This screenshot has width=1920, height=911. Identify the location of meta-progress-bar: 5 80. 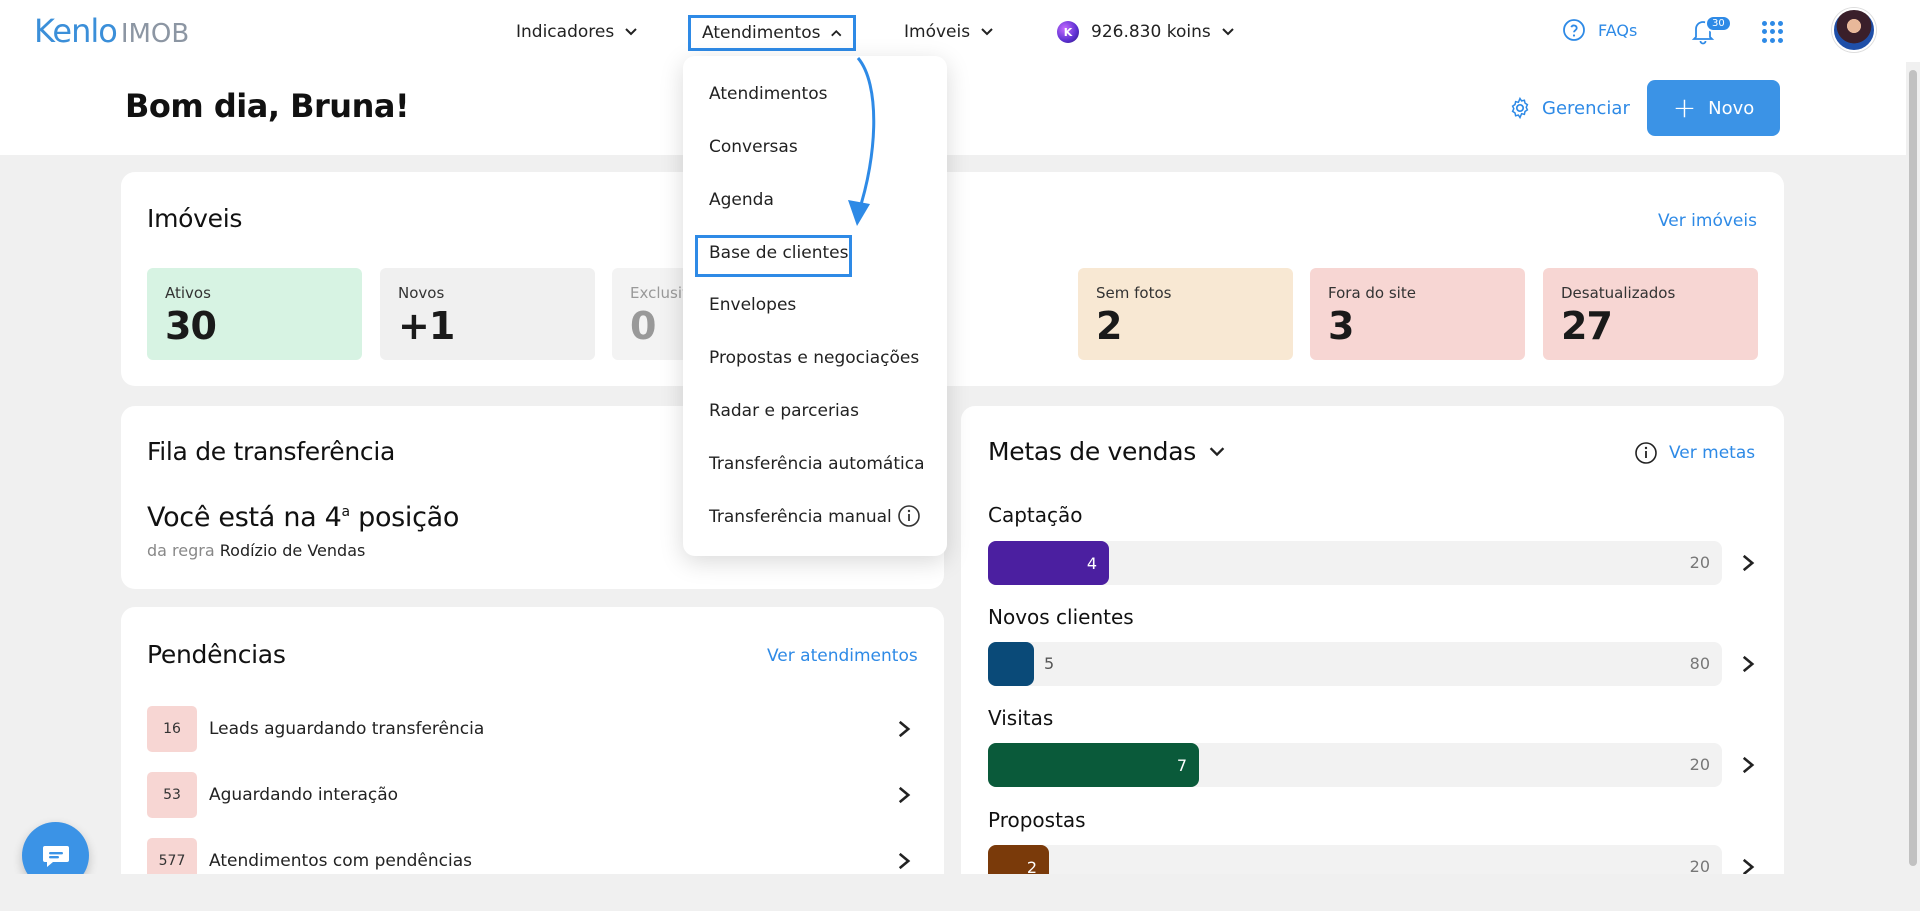
(1355, 664).